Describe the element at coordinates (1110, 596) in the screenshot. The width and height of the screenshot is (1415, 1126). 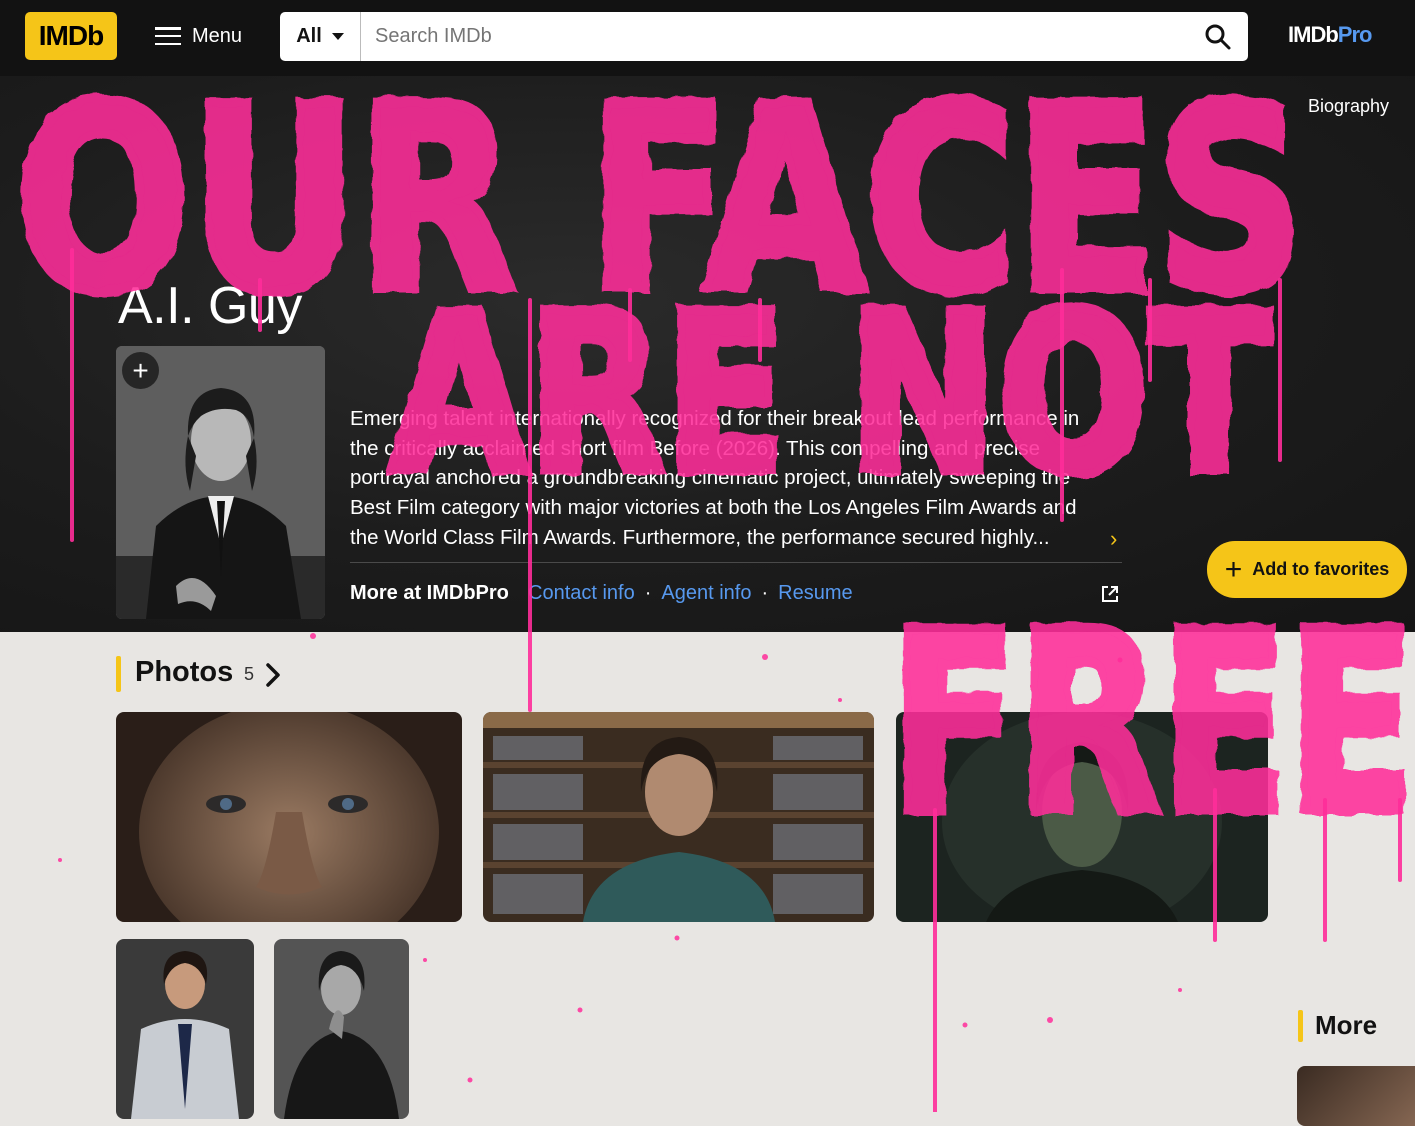
I see `external-link-icon` at that location.